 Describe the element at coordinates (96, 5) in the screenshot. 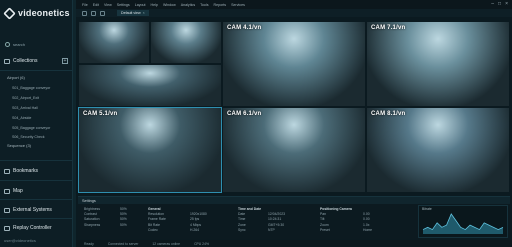

I see `menu-item: Edit` at that location.